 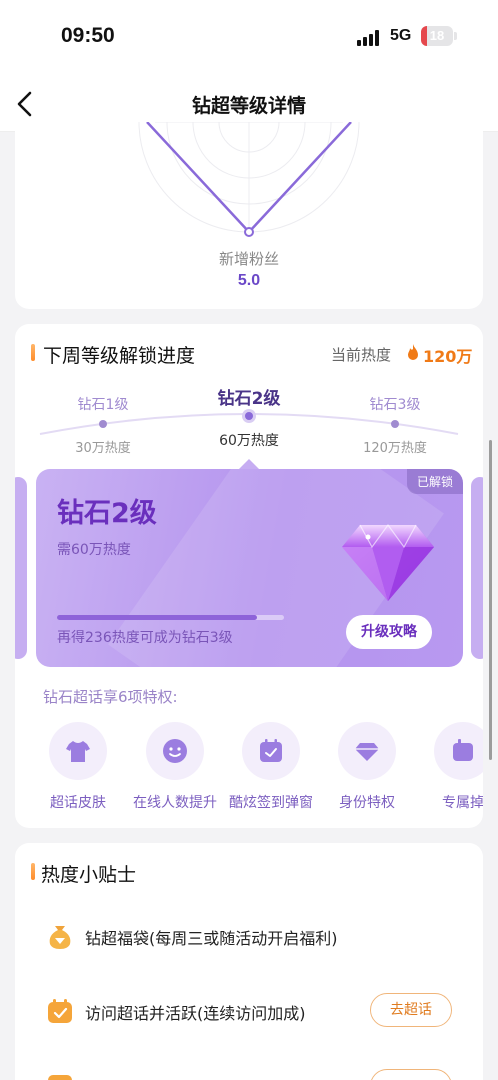 I want to click on section-title: 下周等级解锁进度, so click(x=119, y=356).